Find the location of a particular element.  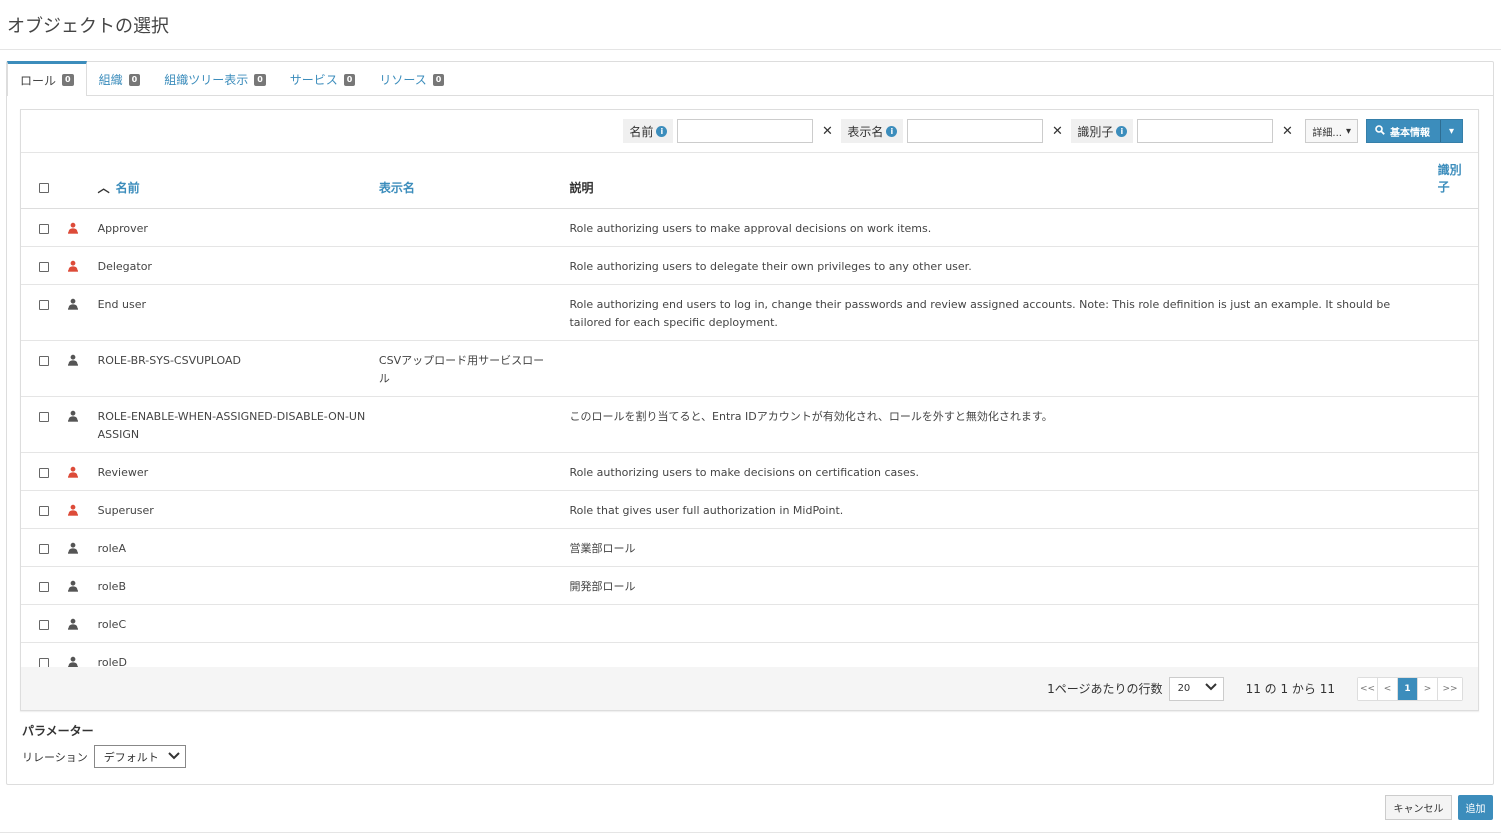

display-name-search-label: 表示名 i is located at coordinates (872, 131).